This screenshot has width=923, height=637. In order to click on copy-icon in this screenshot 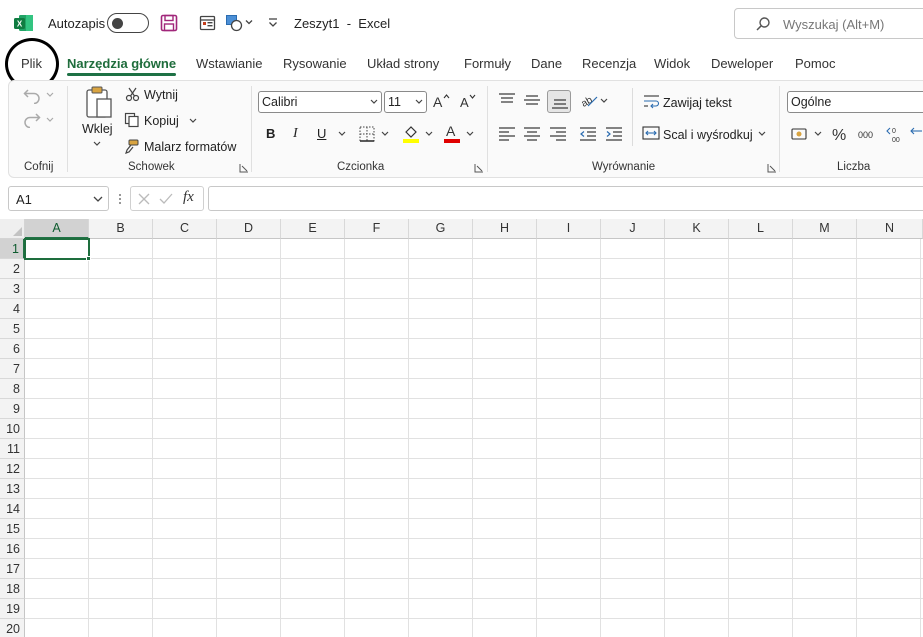, I will do `click(132, 120)`.